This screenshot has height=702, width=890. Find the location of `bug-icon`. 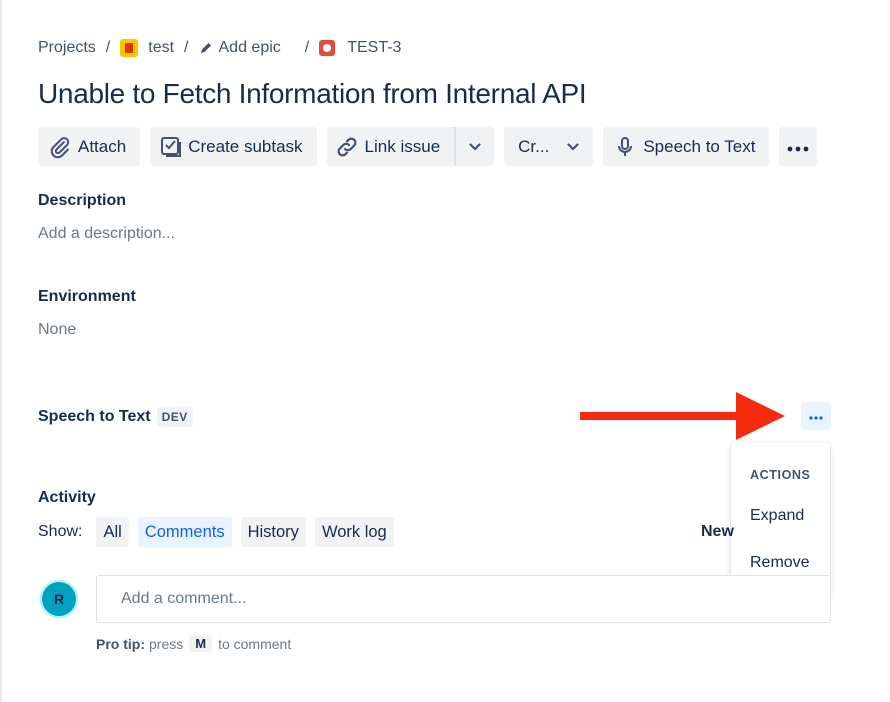

bug-icon is located at coordinates (327, 48).